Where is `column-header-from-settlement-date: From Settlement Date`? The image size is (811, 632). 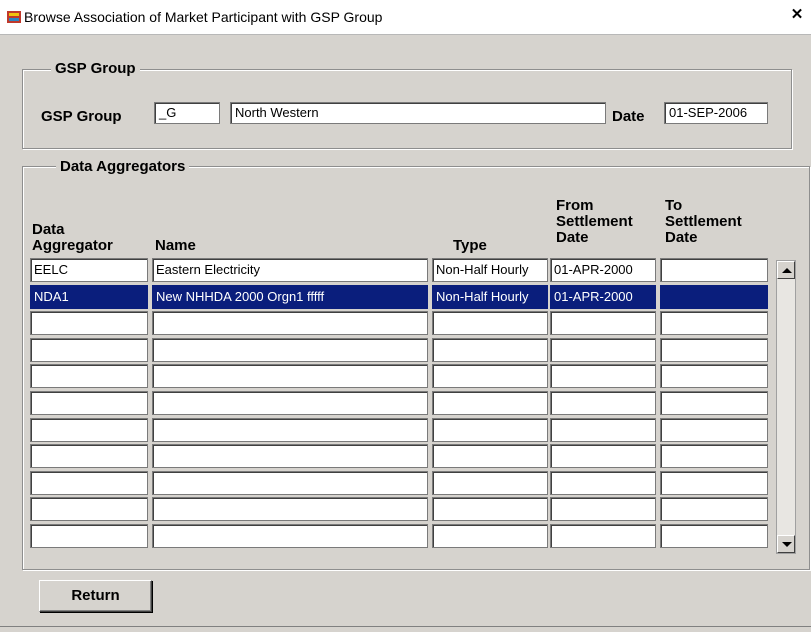 column-header-from-settlement-date: From Settlement Date is located at coordinates (594, 221).